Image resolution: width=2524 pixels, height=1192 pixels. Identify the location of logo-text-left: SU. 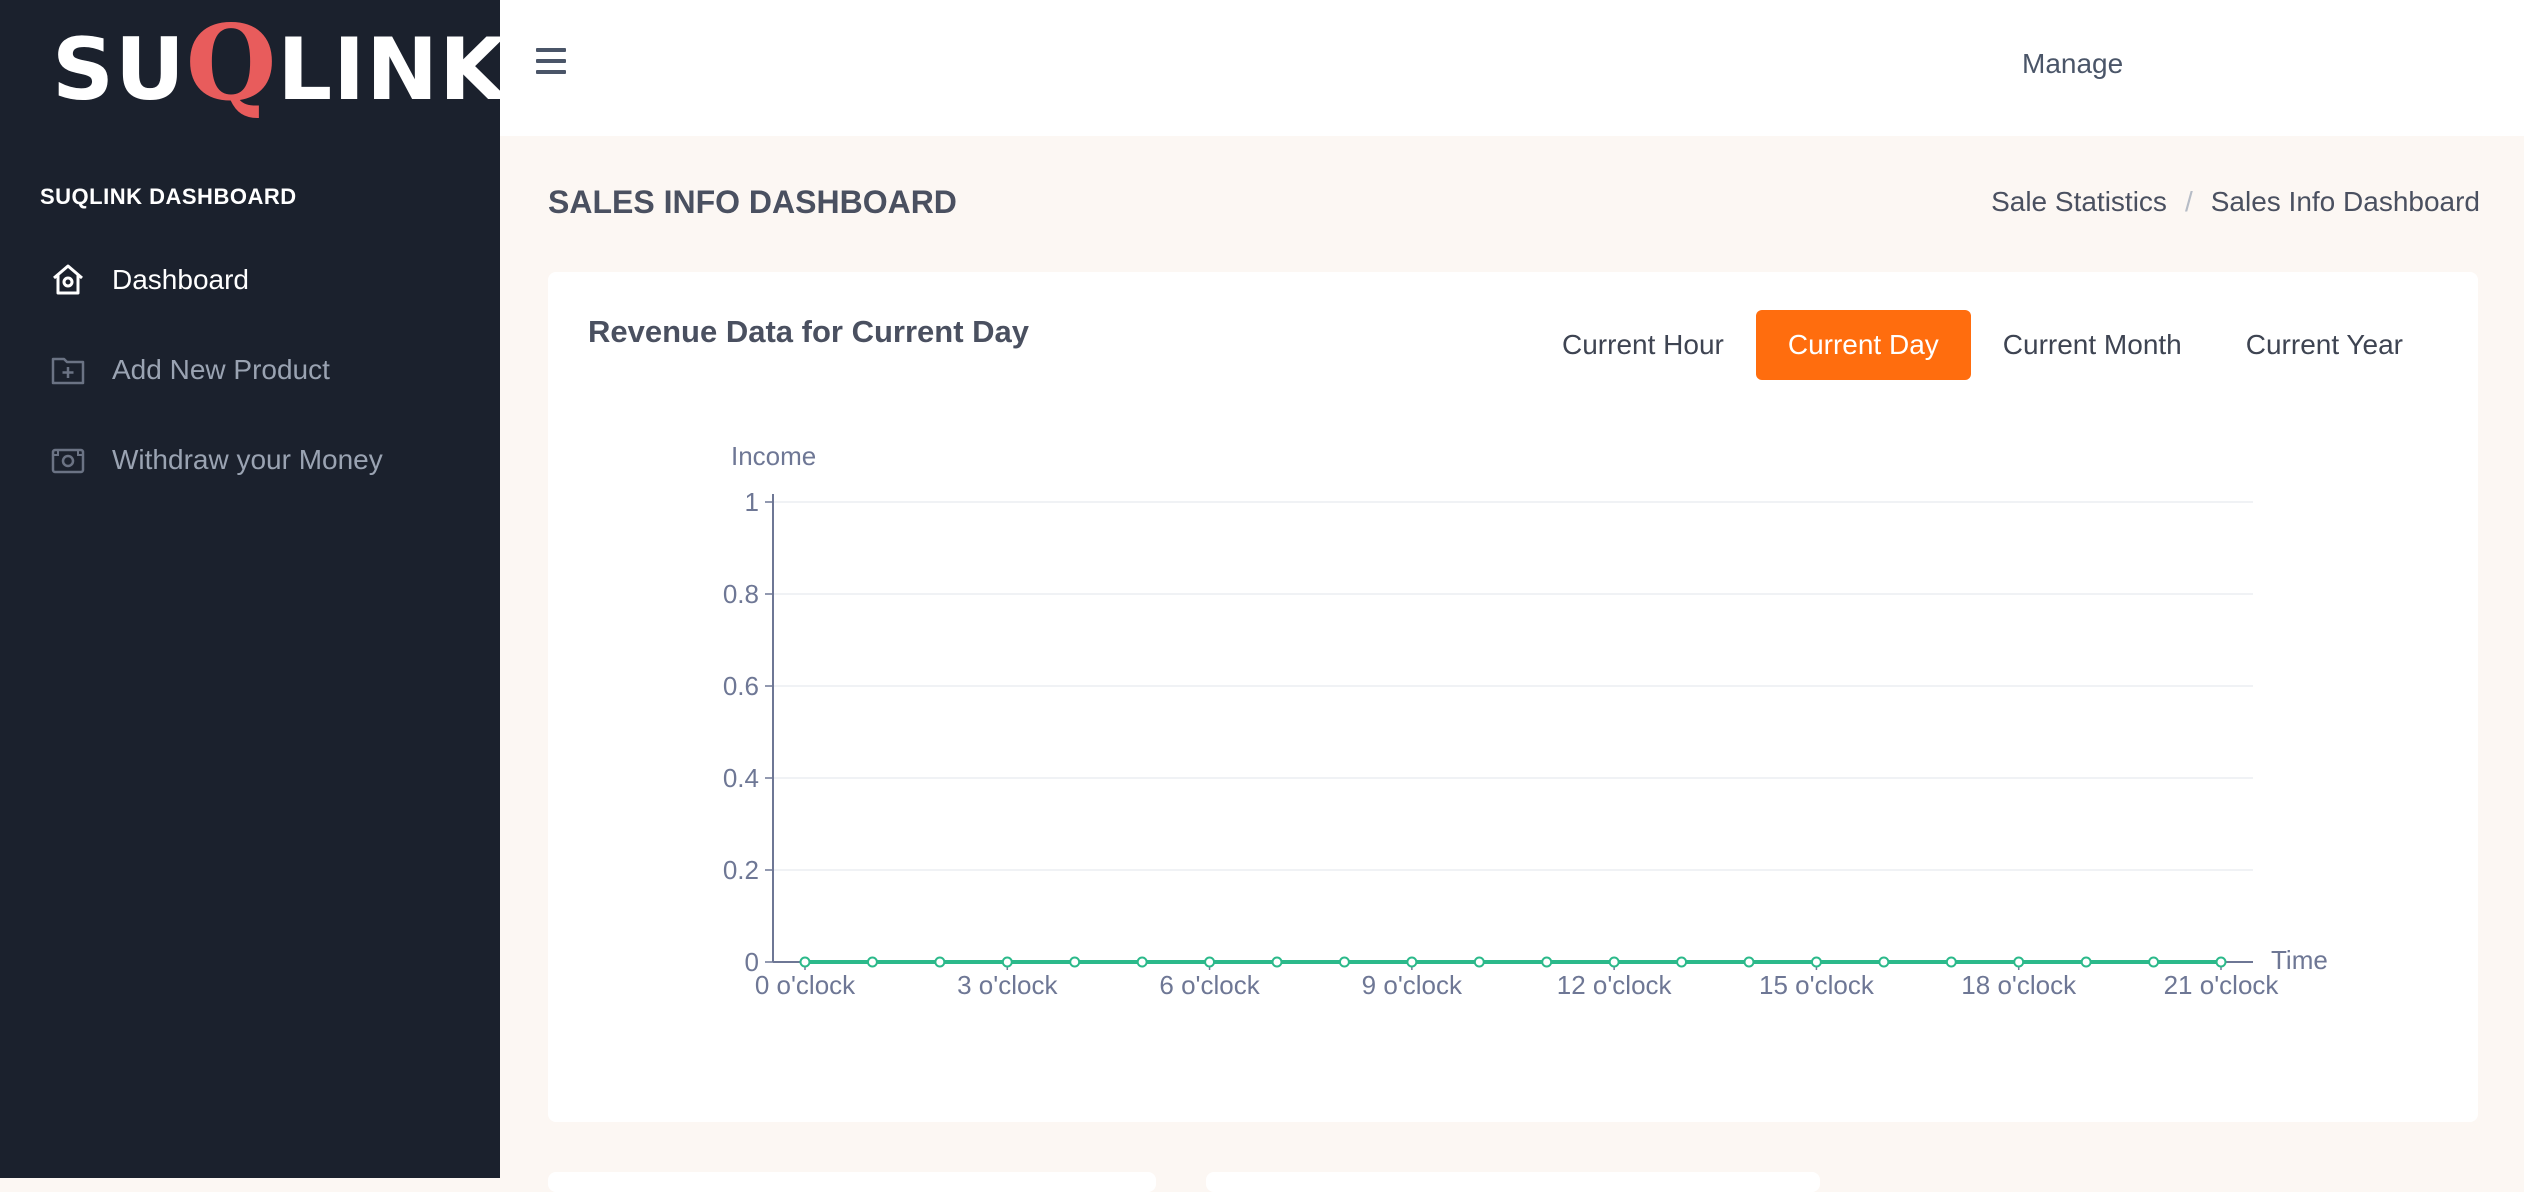
(119, 70).